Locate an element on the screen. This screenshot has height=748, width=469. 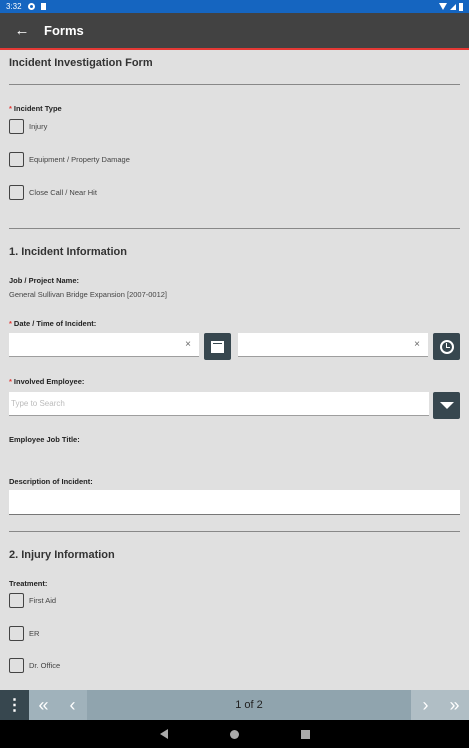
incident-type-label: * Incident Type is located at coordinates (35, 108).